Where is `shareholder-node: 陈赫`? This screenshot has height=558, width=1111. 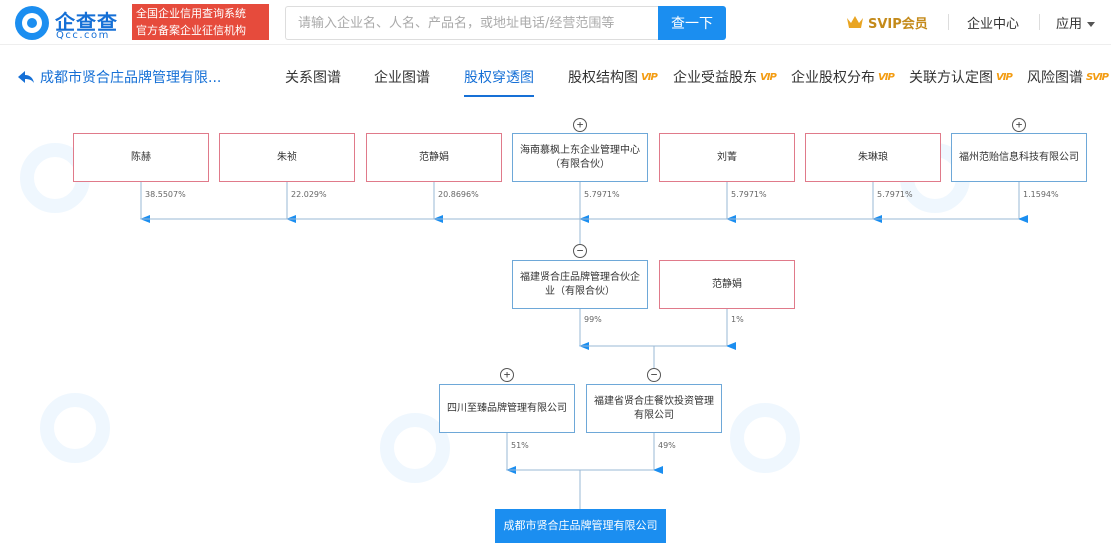
shareholder-node: 陈赫 is located at coordinates (141, 157).